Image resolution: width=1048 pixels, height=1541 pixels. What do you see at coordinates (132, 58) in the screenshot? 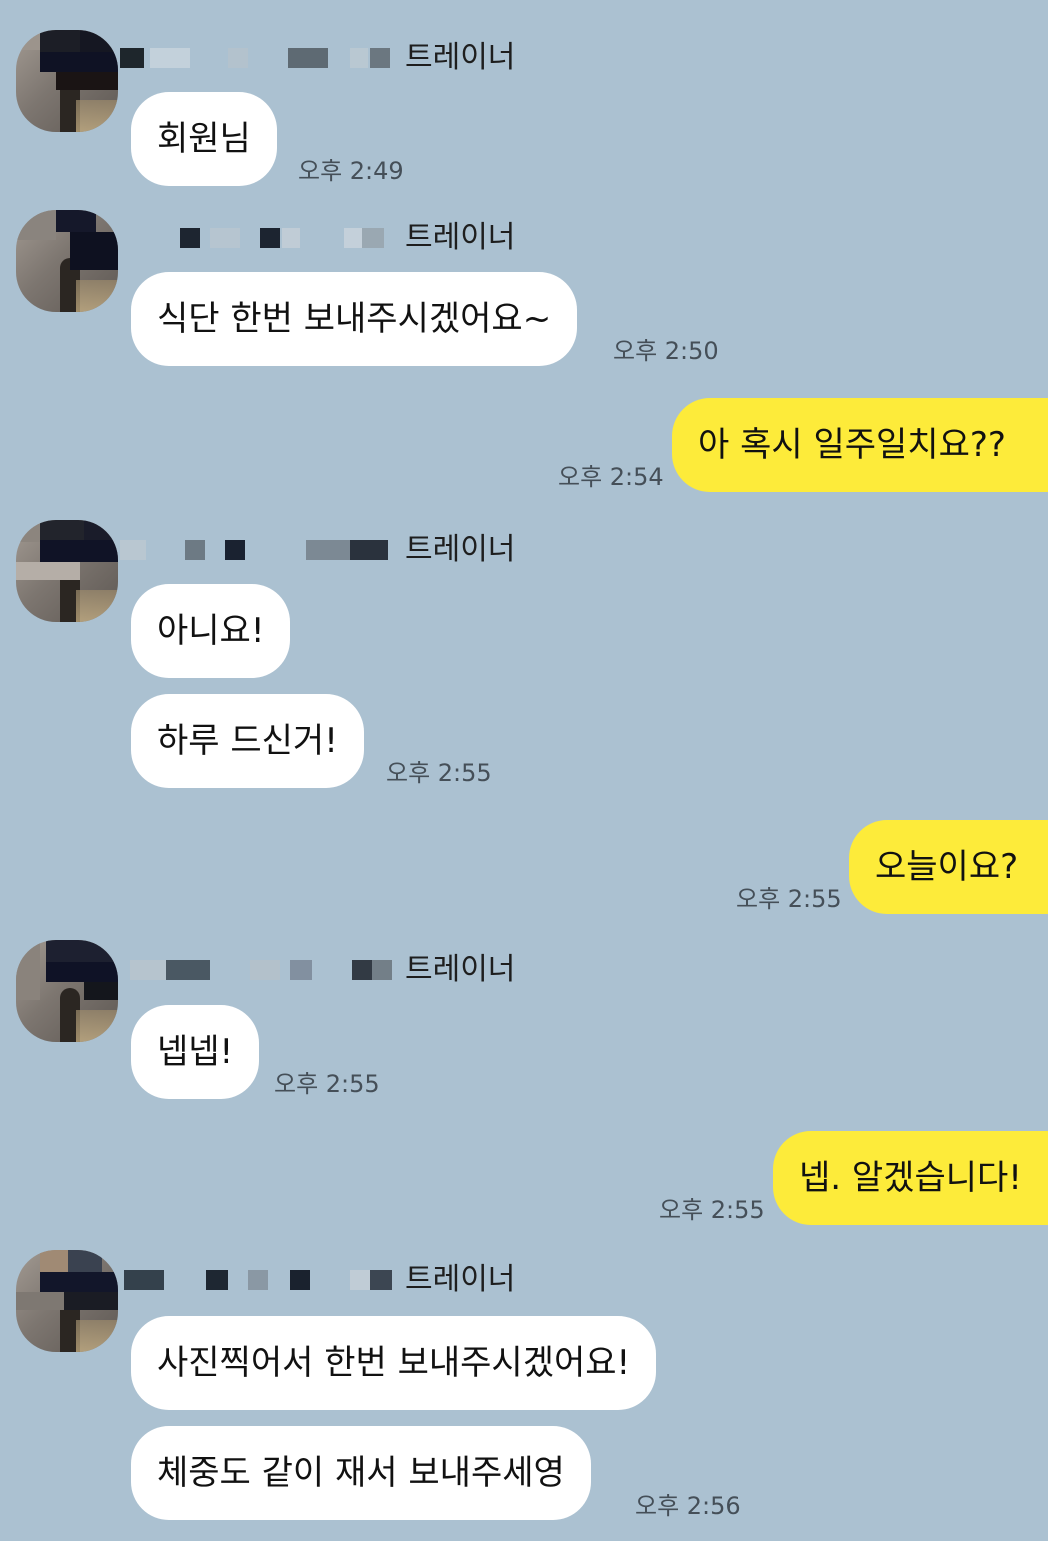
I see `redacted-name` at bounding box center [132, 58].